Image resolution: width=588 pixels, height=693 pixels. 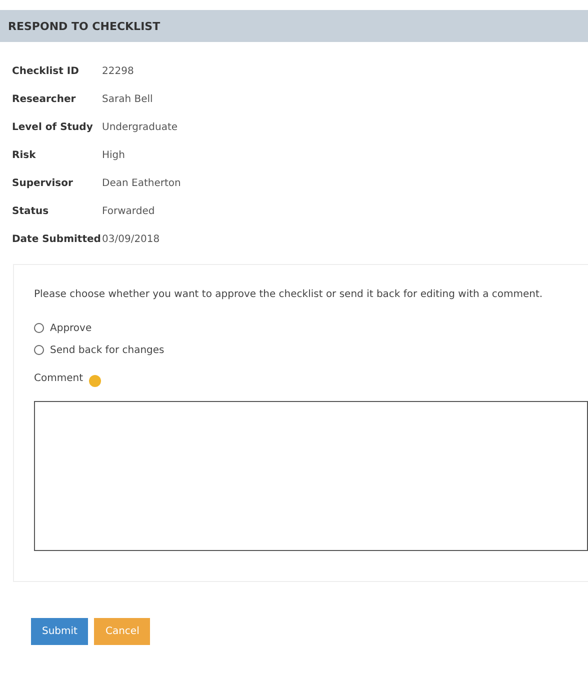 What do you see at coordinates (57, 239) in the screenshot?
I see `field-label: Date Submitted` at bounding box center [57, 239].